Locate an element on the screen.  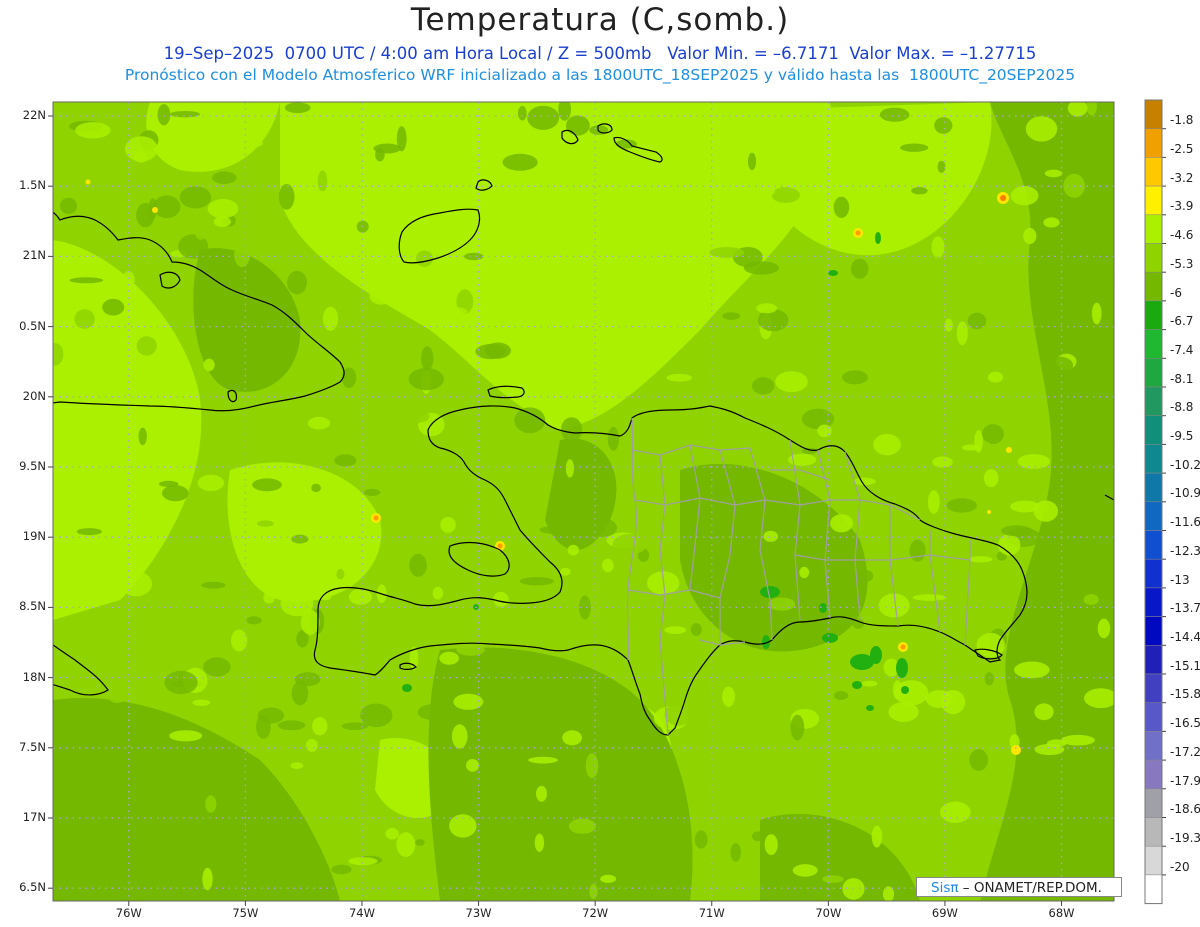
colorbar-label: -19.3 is located at coordinates (1185, 837).